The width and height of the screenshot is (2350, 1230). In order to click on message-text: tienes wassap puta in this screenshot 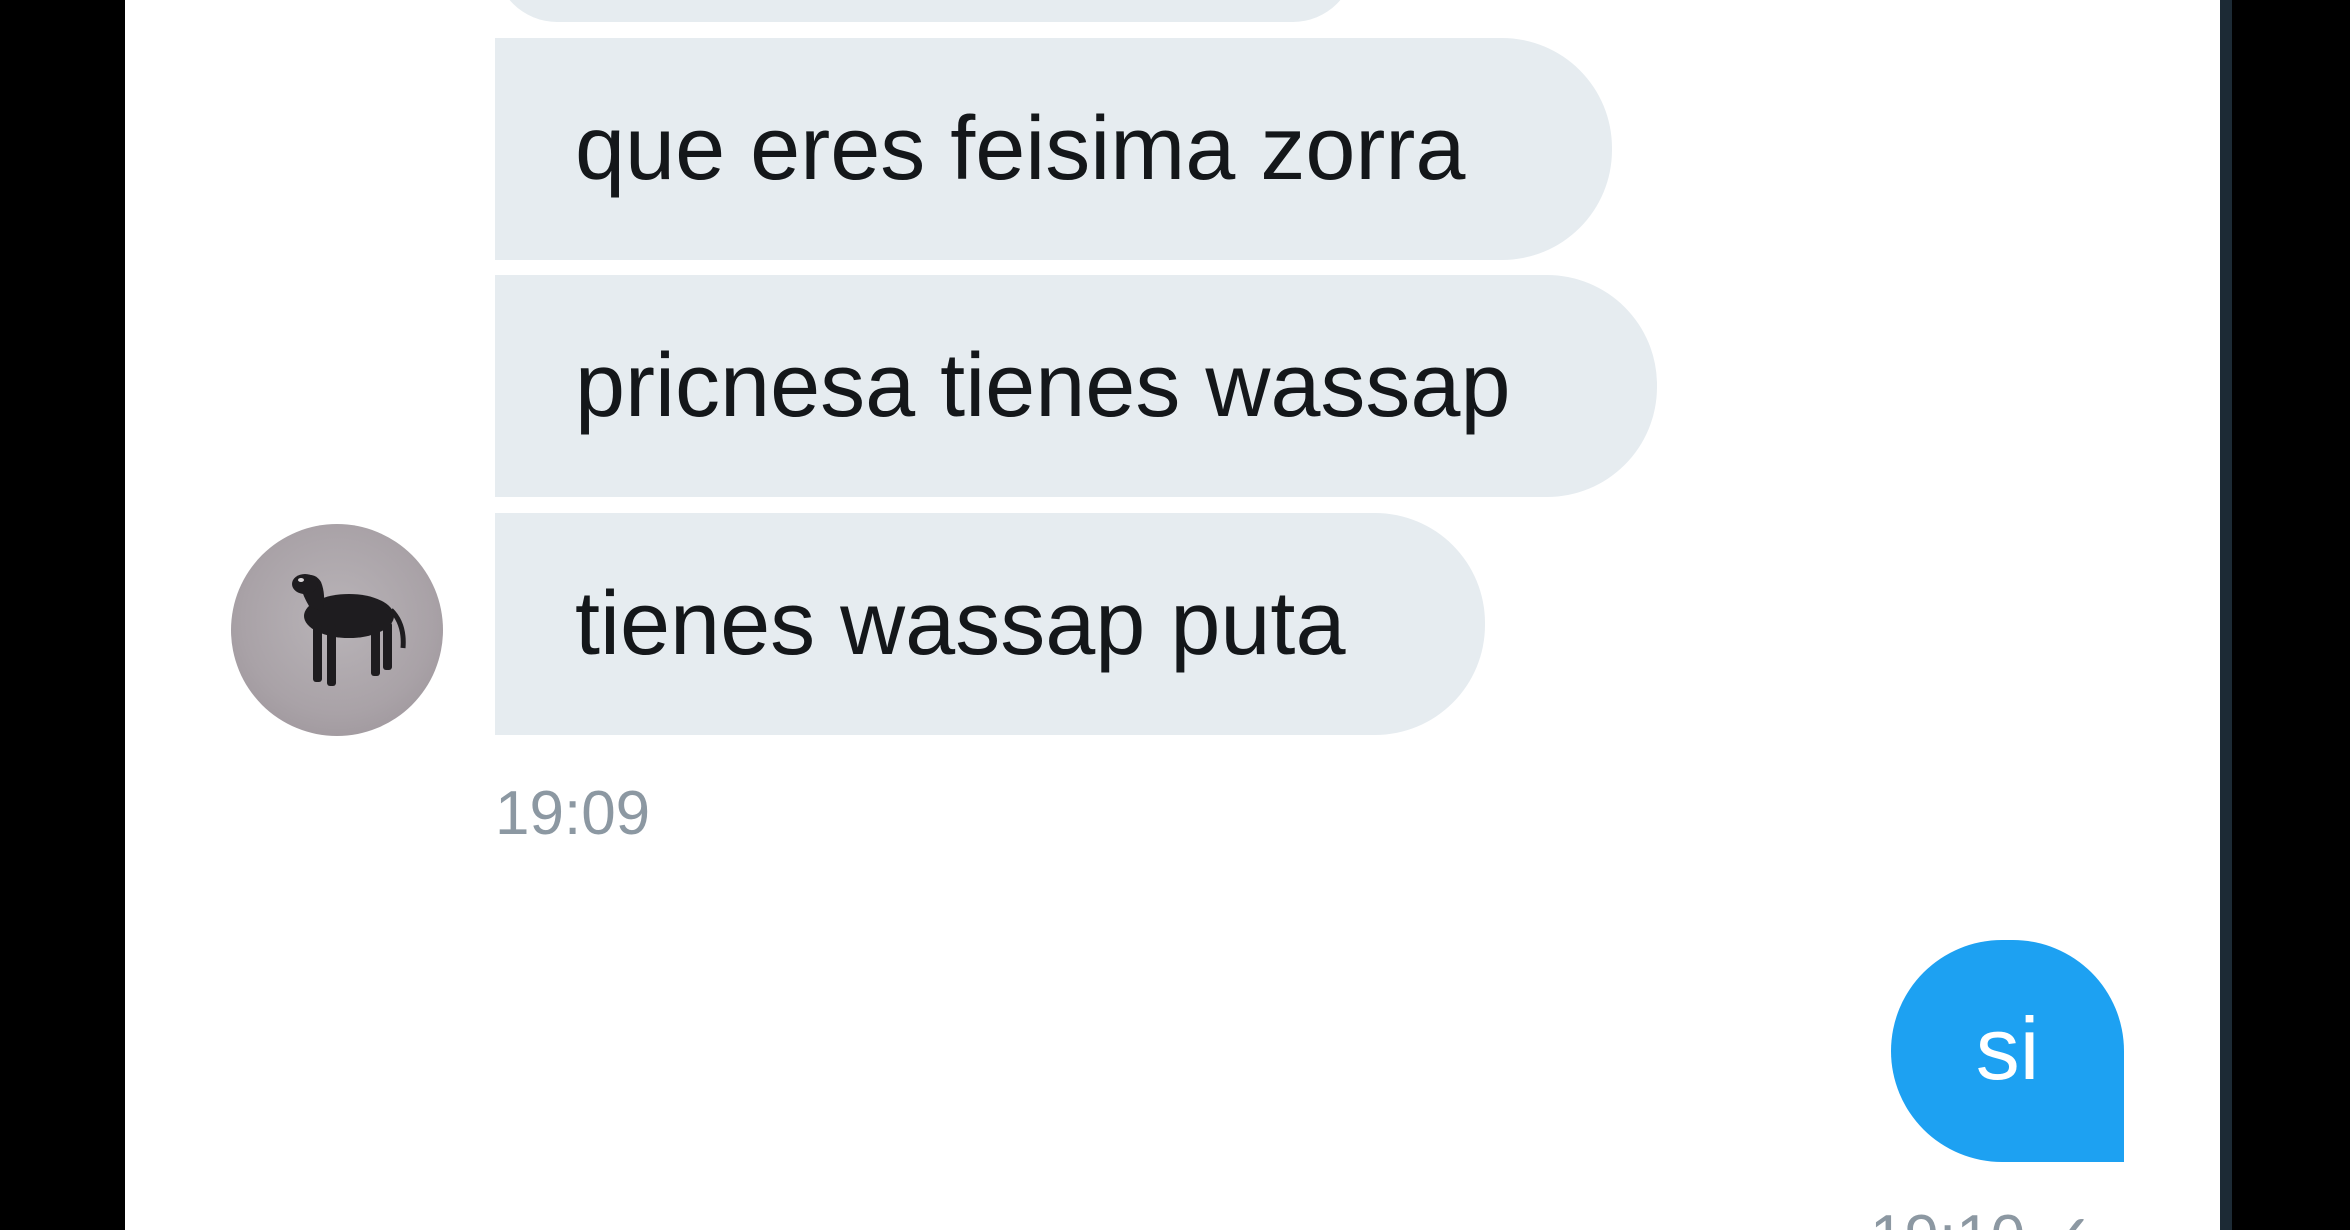, I will do `click(960, 624)`.